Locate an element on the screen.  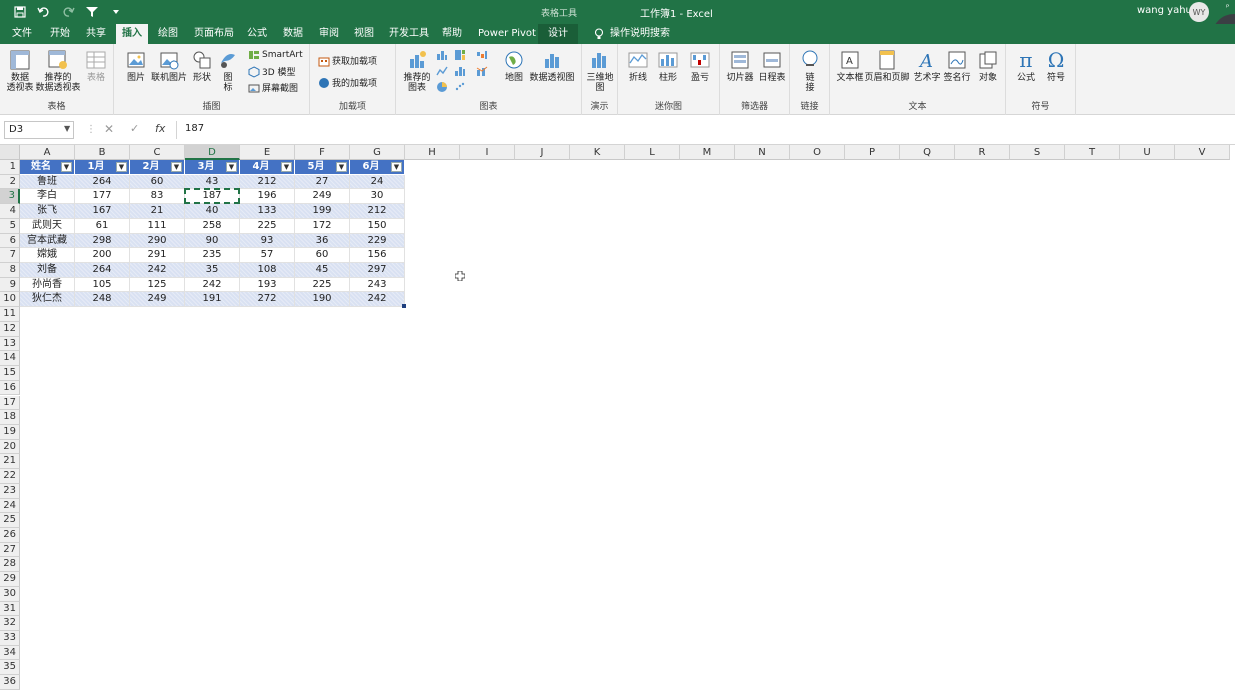
tab-review: 审阅 is located at coordinates (329, 34).